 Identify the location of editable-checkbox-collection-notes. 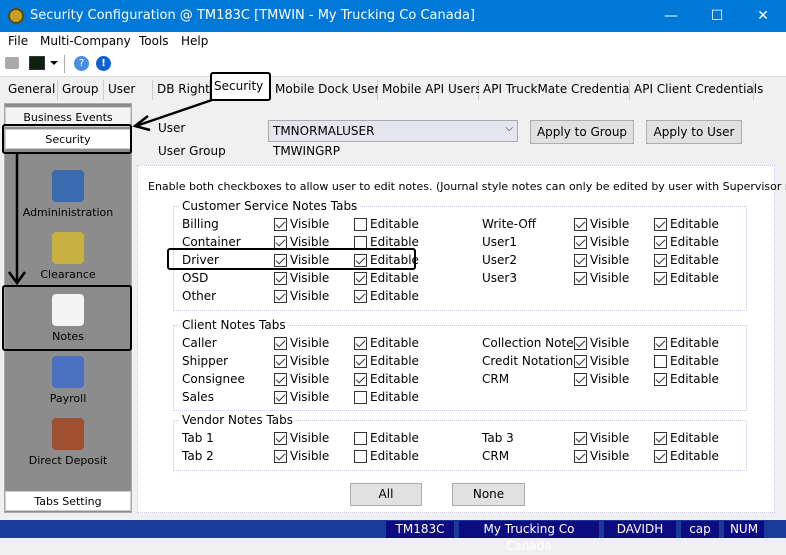
(660, 343).